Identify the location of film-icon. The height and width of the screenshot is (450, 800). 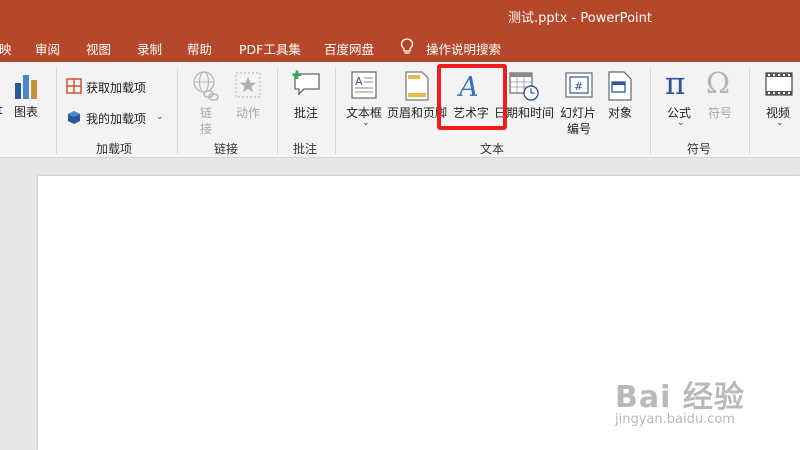
(779, 84).